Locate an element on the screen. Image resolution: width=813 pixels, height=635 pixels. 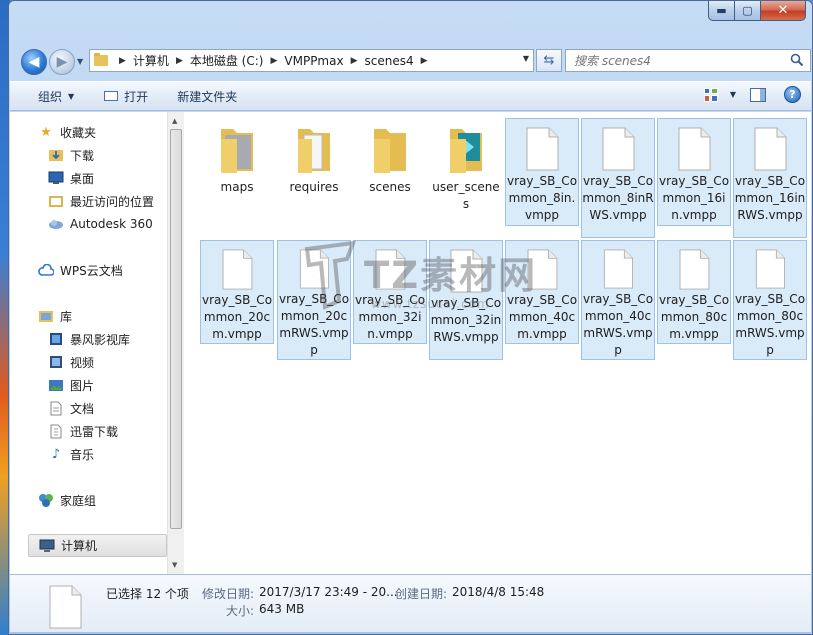
nav-favorites: ★ 收藏夹 is located at coordinates (67, 132).